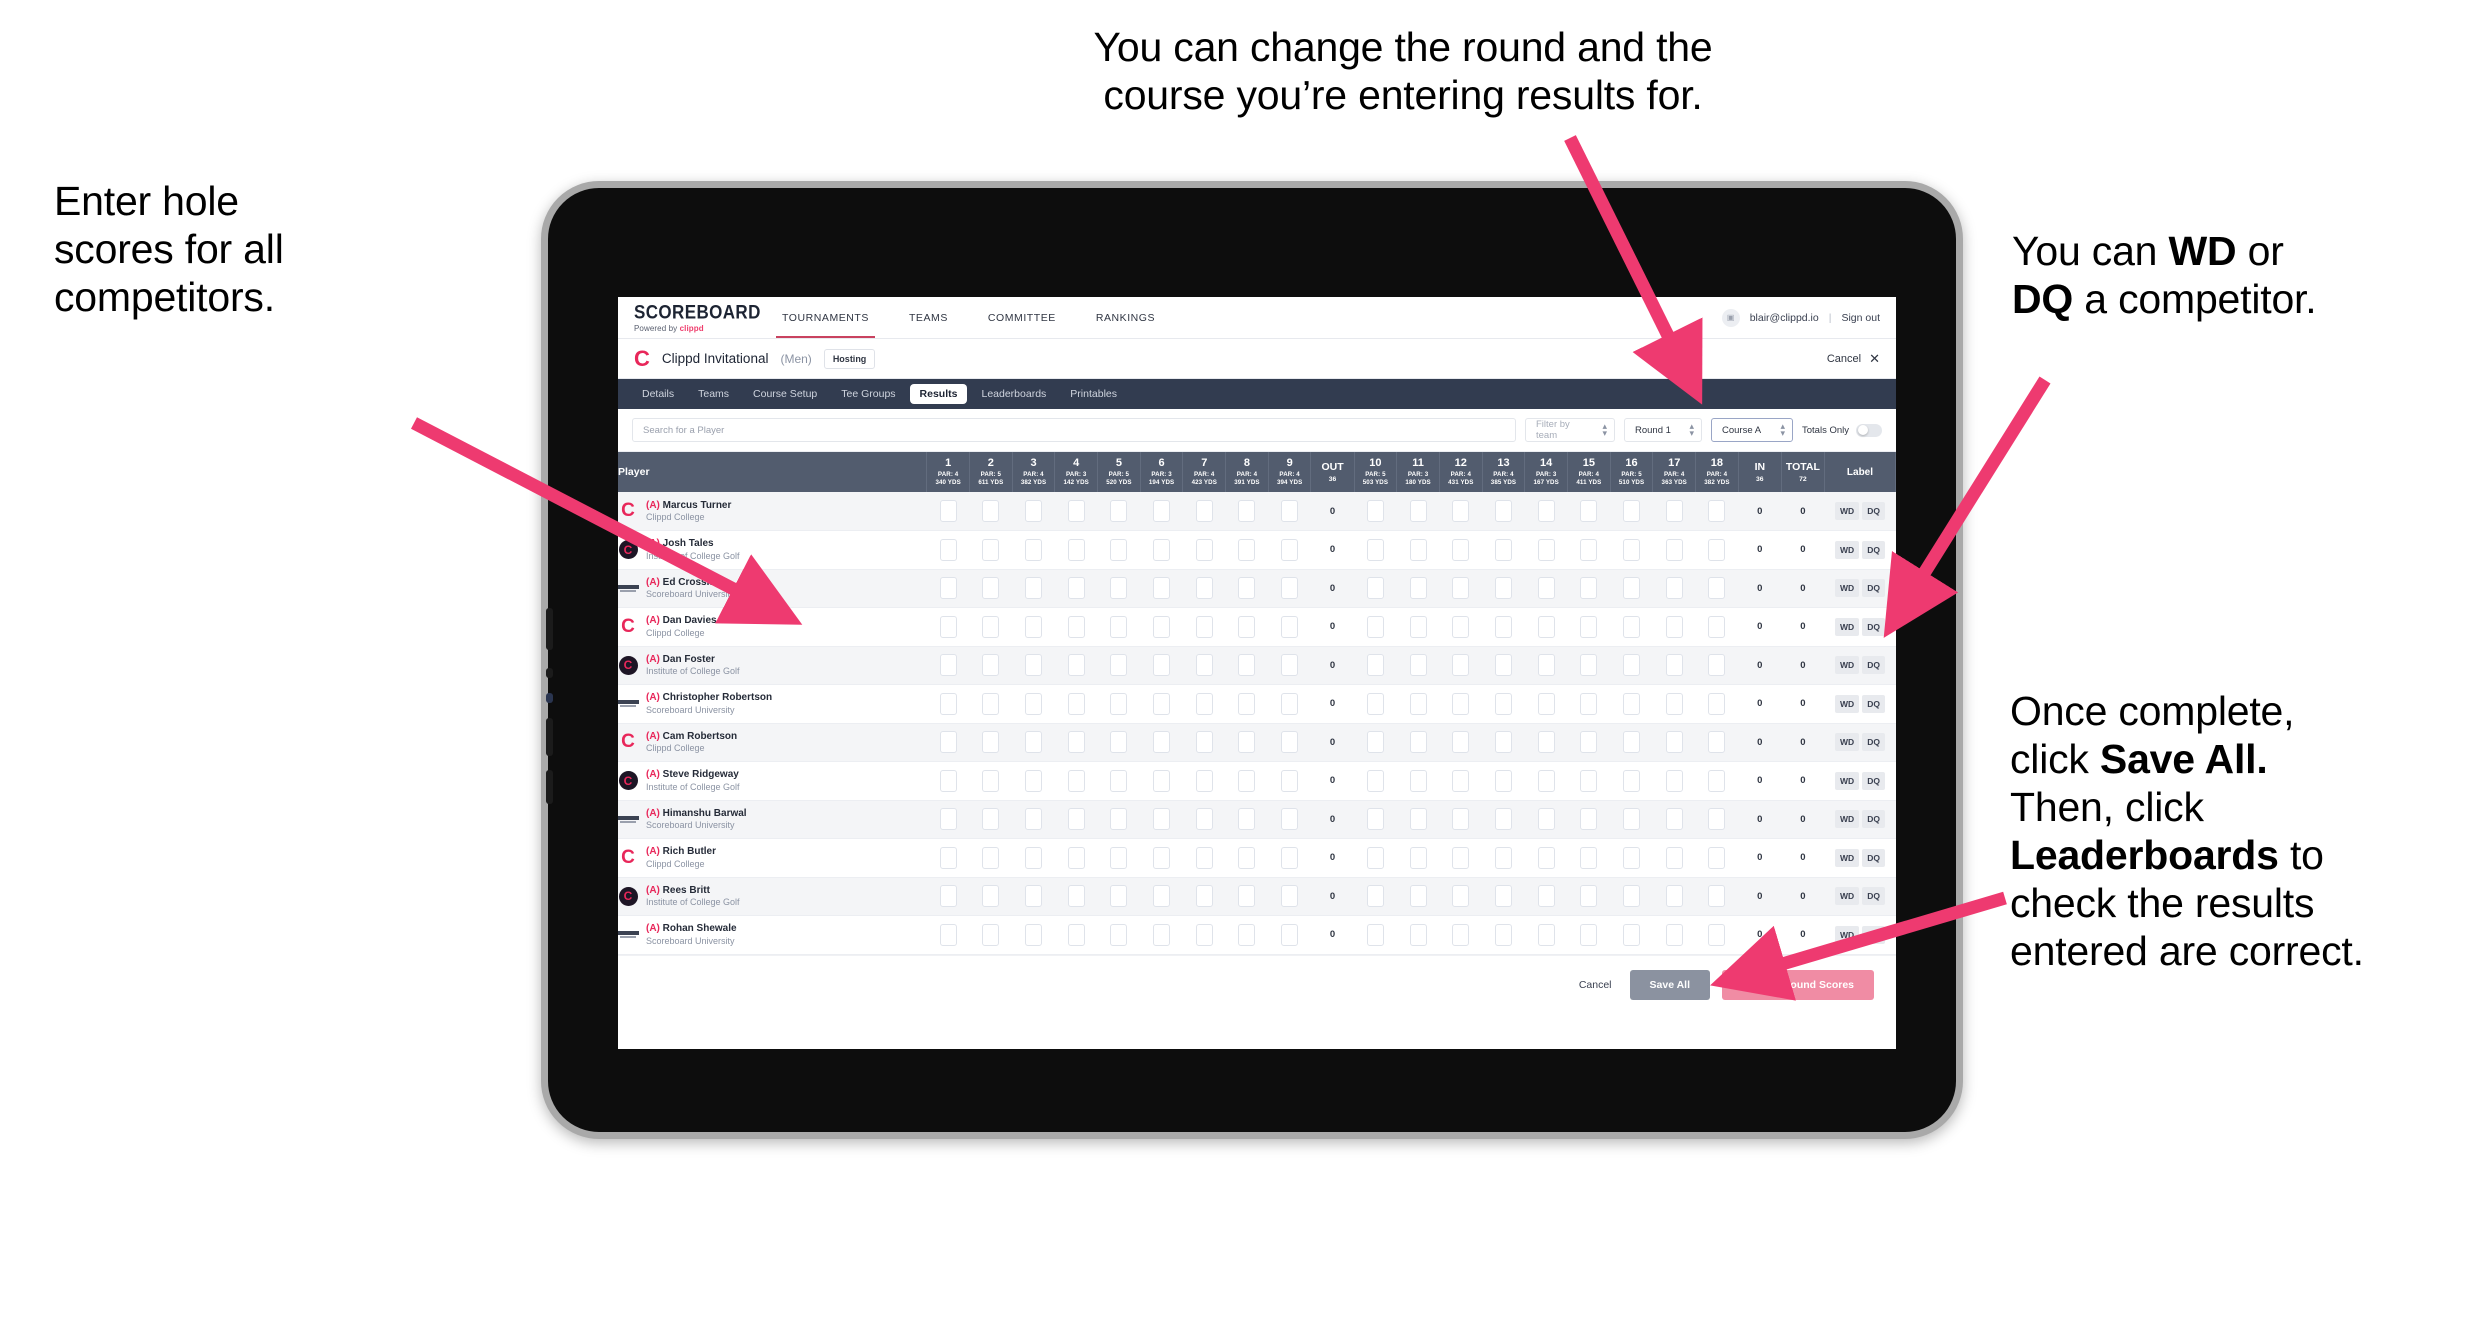 This screenshot has width=2489, height=1339. Describe the element at coordinates (1853, 358) in the screenshot. I see `cancel-button: Cancel ✕` at that location.